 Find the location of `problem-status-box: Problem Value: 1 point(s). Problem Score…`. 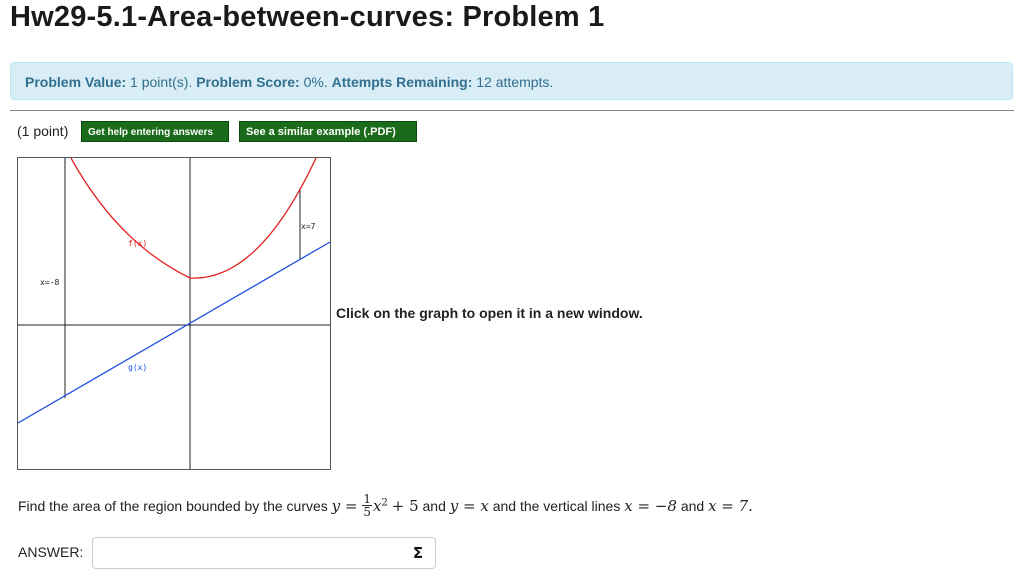

problem-status-box: Problem Value: 1 point(s). Problem Score… is located at coordinates (511, 81).